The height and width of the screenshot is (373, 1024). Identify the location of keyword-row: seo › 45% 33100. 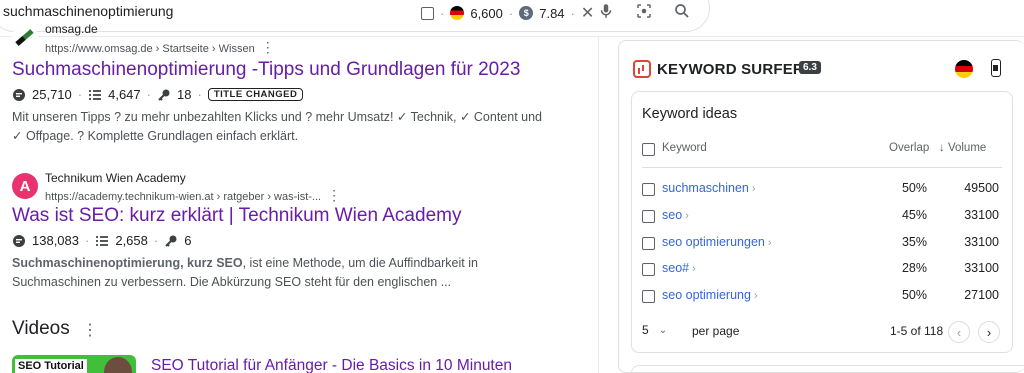
(822, 216).